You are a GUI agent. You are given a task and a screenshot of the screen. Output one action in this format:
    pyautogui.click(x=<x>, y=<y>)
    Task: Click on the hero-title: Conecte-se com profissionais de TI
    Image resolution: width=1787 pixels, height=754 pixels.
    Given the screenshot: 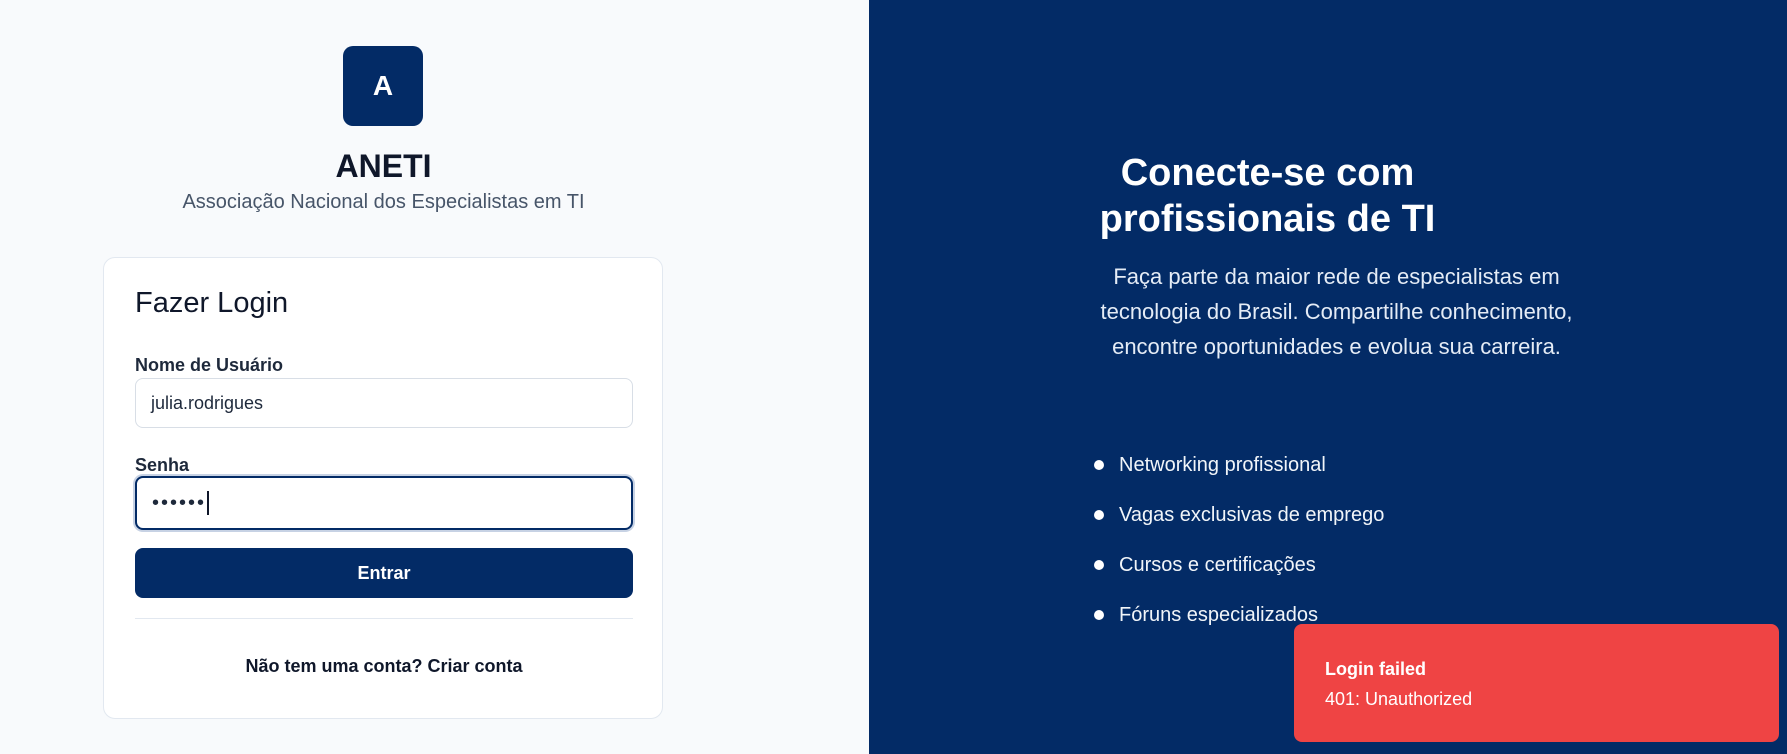 What is the action you would take?
    pyautogui.click(x=1267, y=196)
    